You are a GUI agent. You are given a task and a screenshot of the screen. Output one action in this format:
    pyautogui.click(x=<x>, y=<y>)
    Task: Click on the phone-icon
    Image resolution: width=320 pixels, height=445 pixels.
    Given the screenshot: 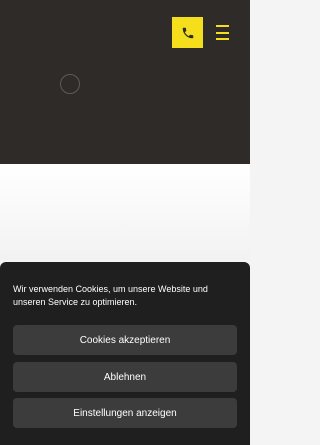 What is the action you would take?
    pyautogui.click(x=187, y=32)
    